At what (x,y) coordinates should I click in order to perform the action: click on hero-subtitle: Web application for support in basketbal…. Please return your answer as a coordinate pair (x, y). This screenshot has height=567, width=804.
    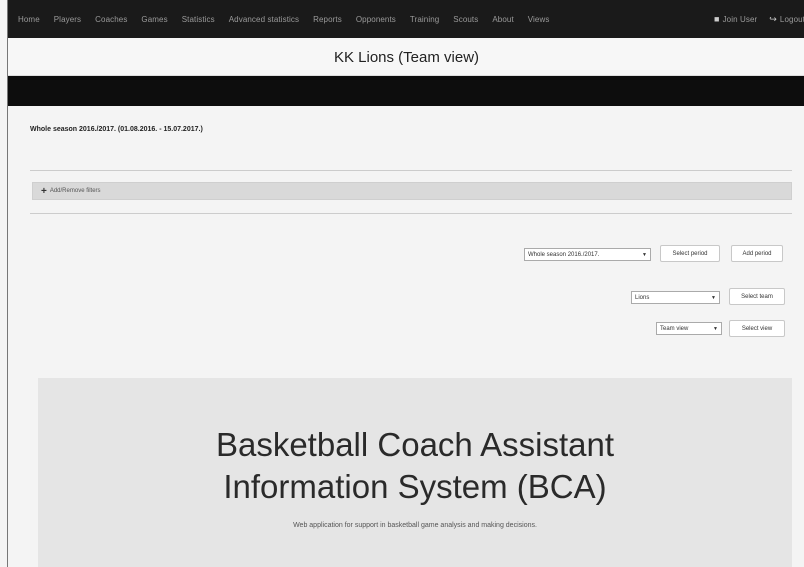
    Looking at the image, I should click on (415, 525).